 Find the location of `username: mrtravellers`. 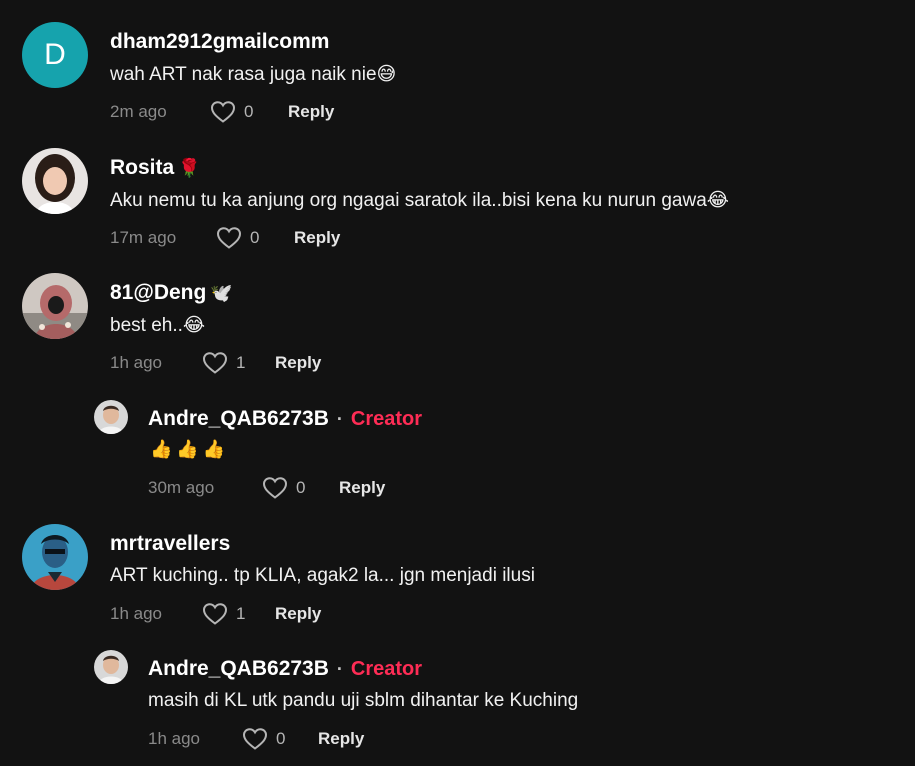

username: mrtravellers is located at coordinates (170, 544).